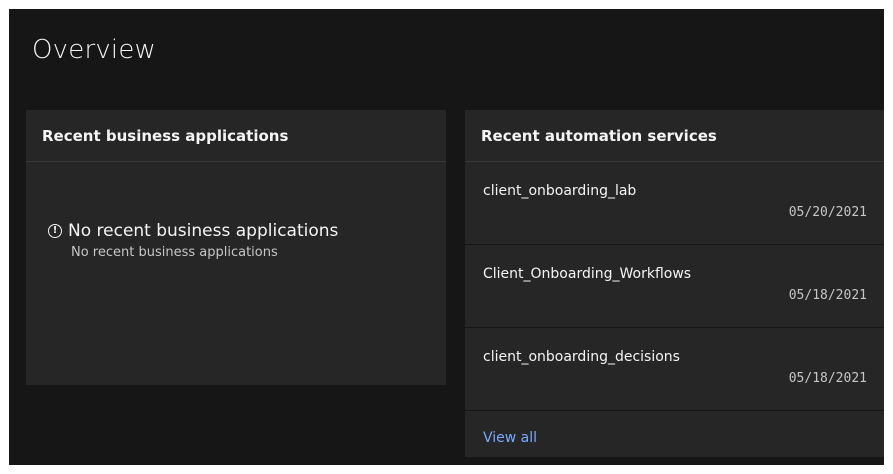  What do you see at coordinates (674, 136) in the screenshot?
I see `card-header: Recent automation services` at bounding box center [674, 136].